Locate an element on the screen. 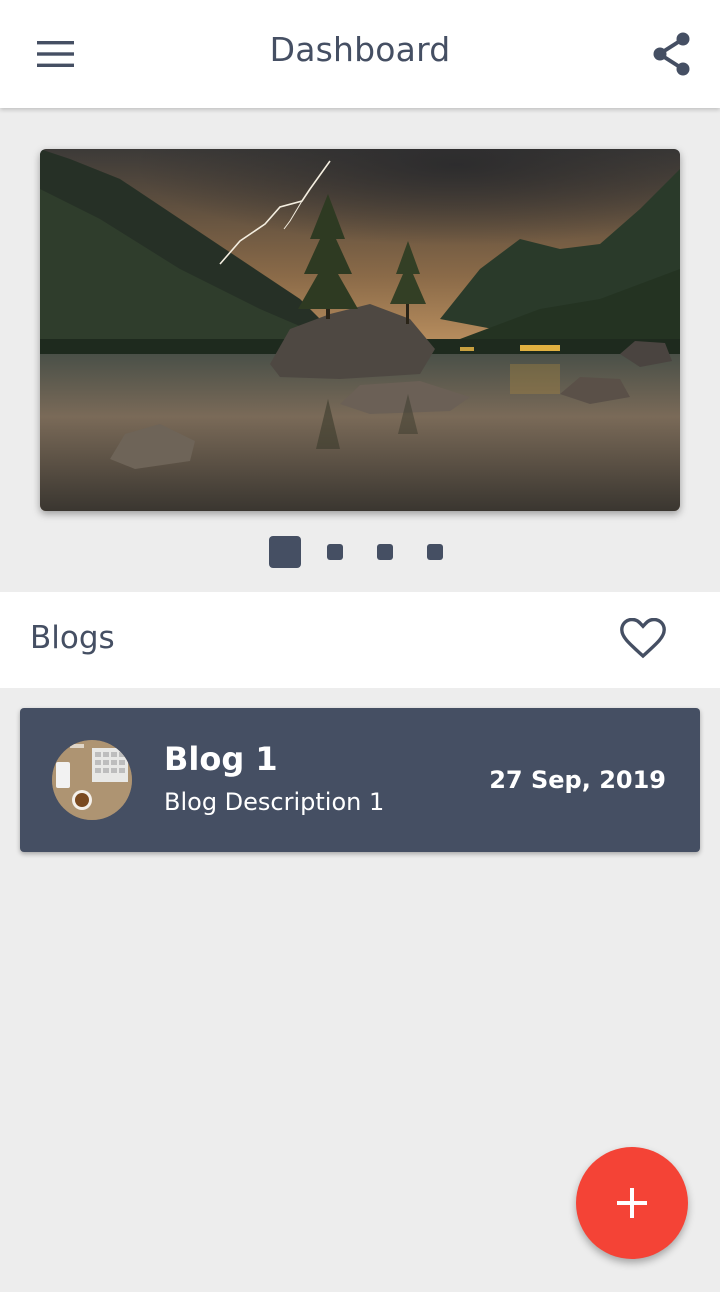  carousel-indicator is located at coordinates (360, 552).